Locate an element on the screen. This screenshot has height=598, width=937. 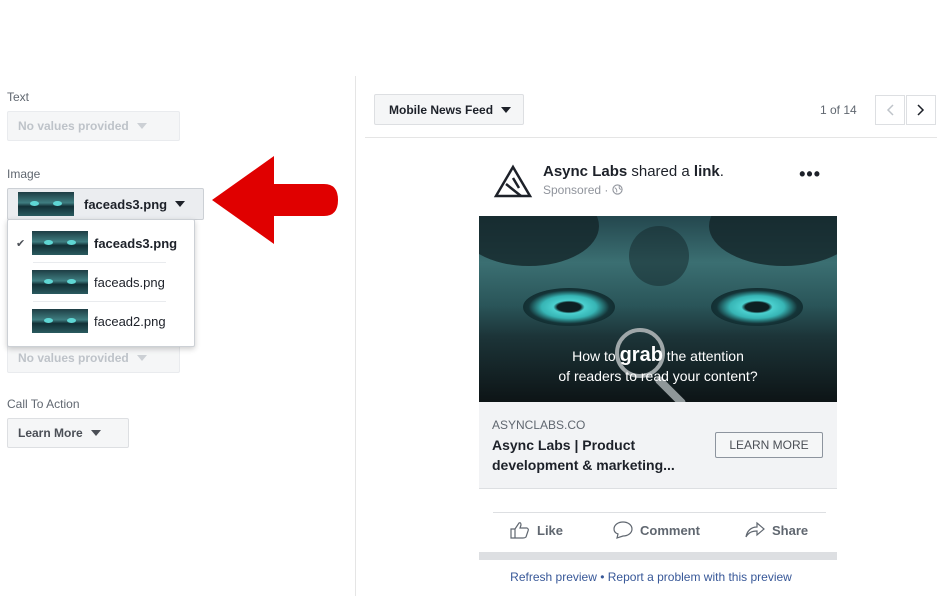
shared-period: . is located at coordinates (721, 171).